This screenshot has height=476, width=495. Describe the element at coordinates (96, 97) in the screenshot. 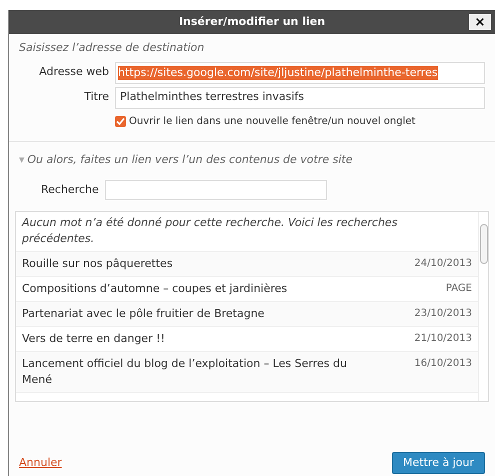

I see `title-label: Titre` at that location.